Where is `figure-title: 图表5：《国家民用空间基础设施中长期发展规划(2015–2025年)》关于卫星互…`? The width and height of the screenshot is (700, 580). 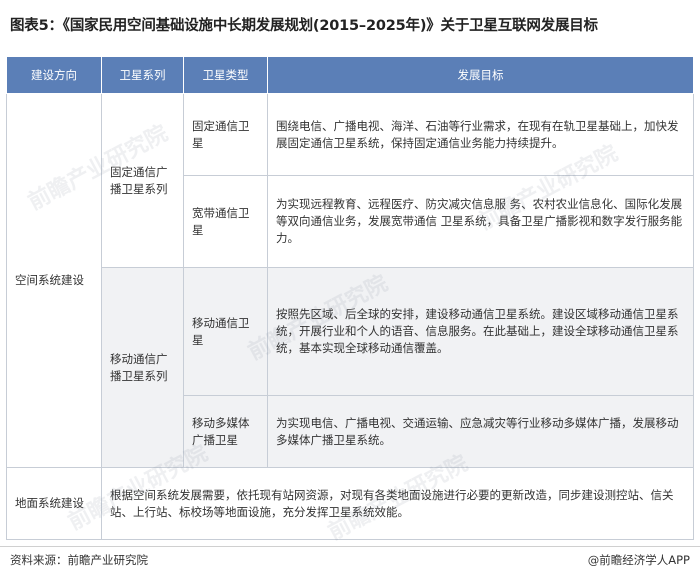 figure-title: 图表5：《国家民用空间基础设施中长期发展规划(2015–2025年)》关于卫星互… is located at coordinates (304, 26).